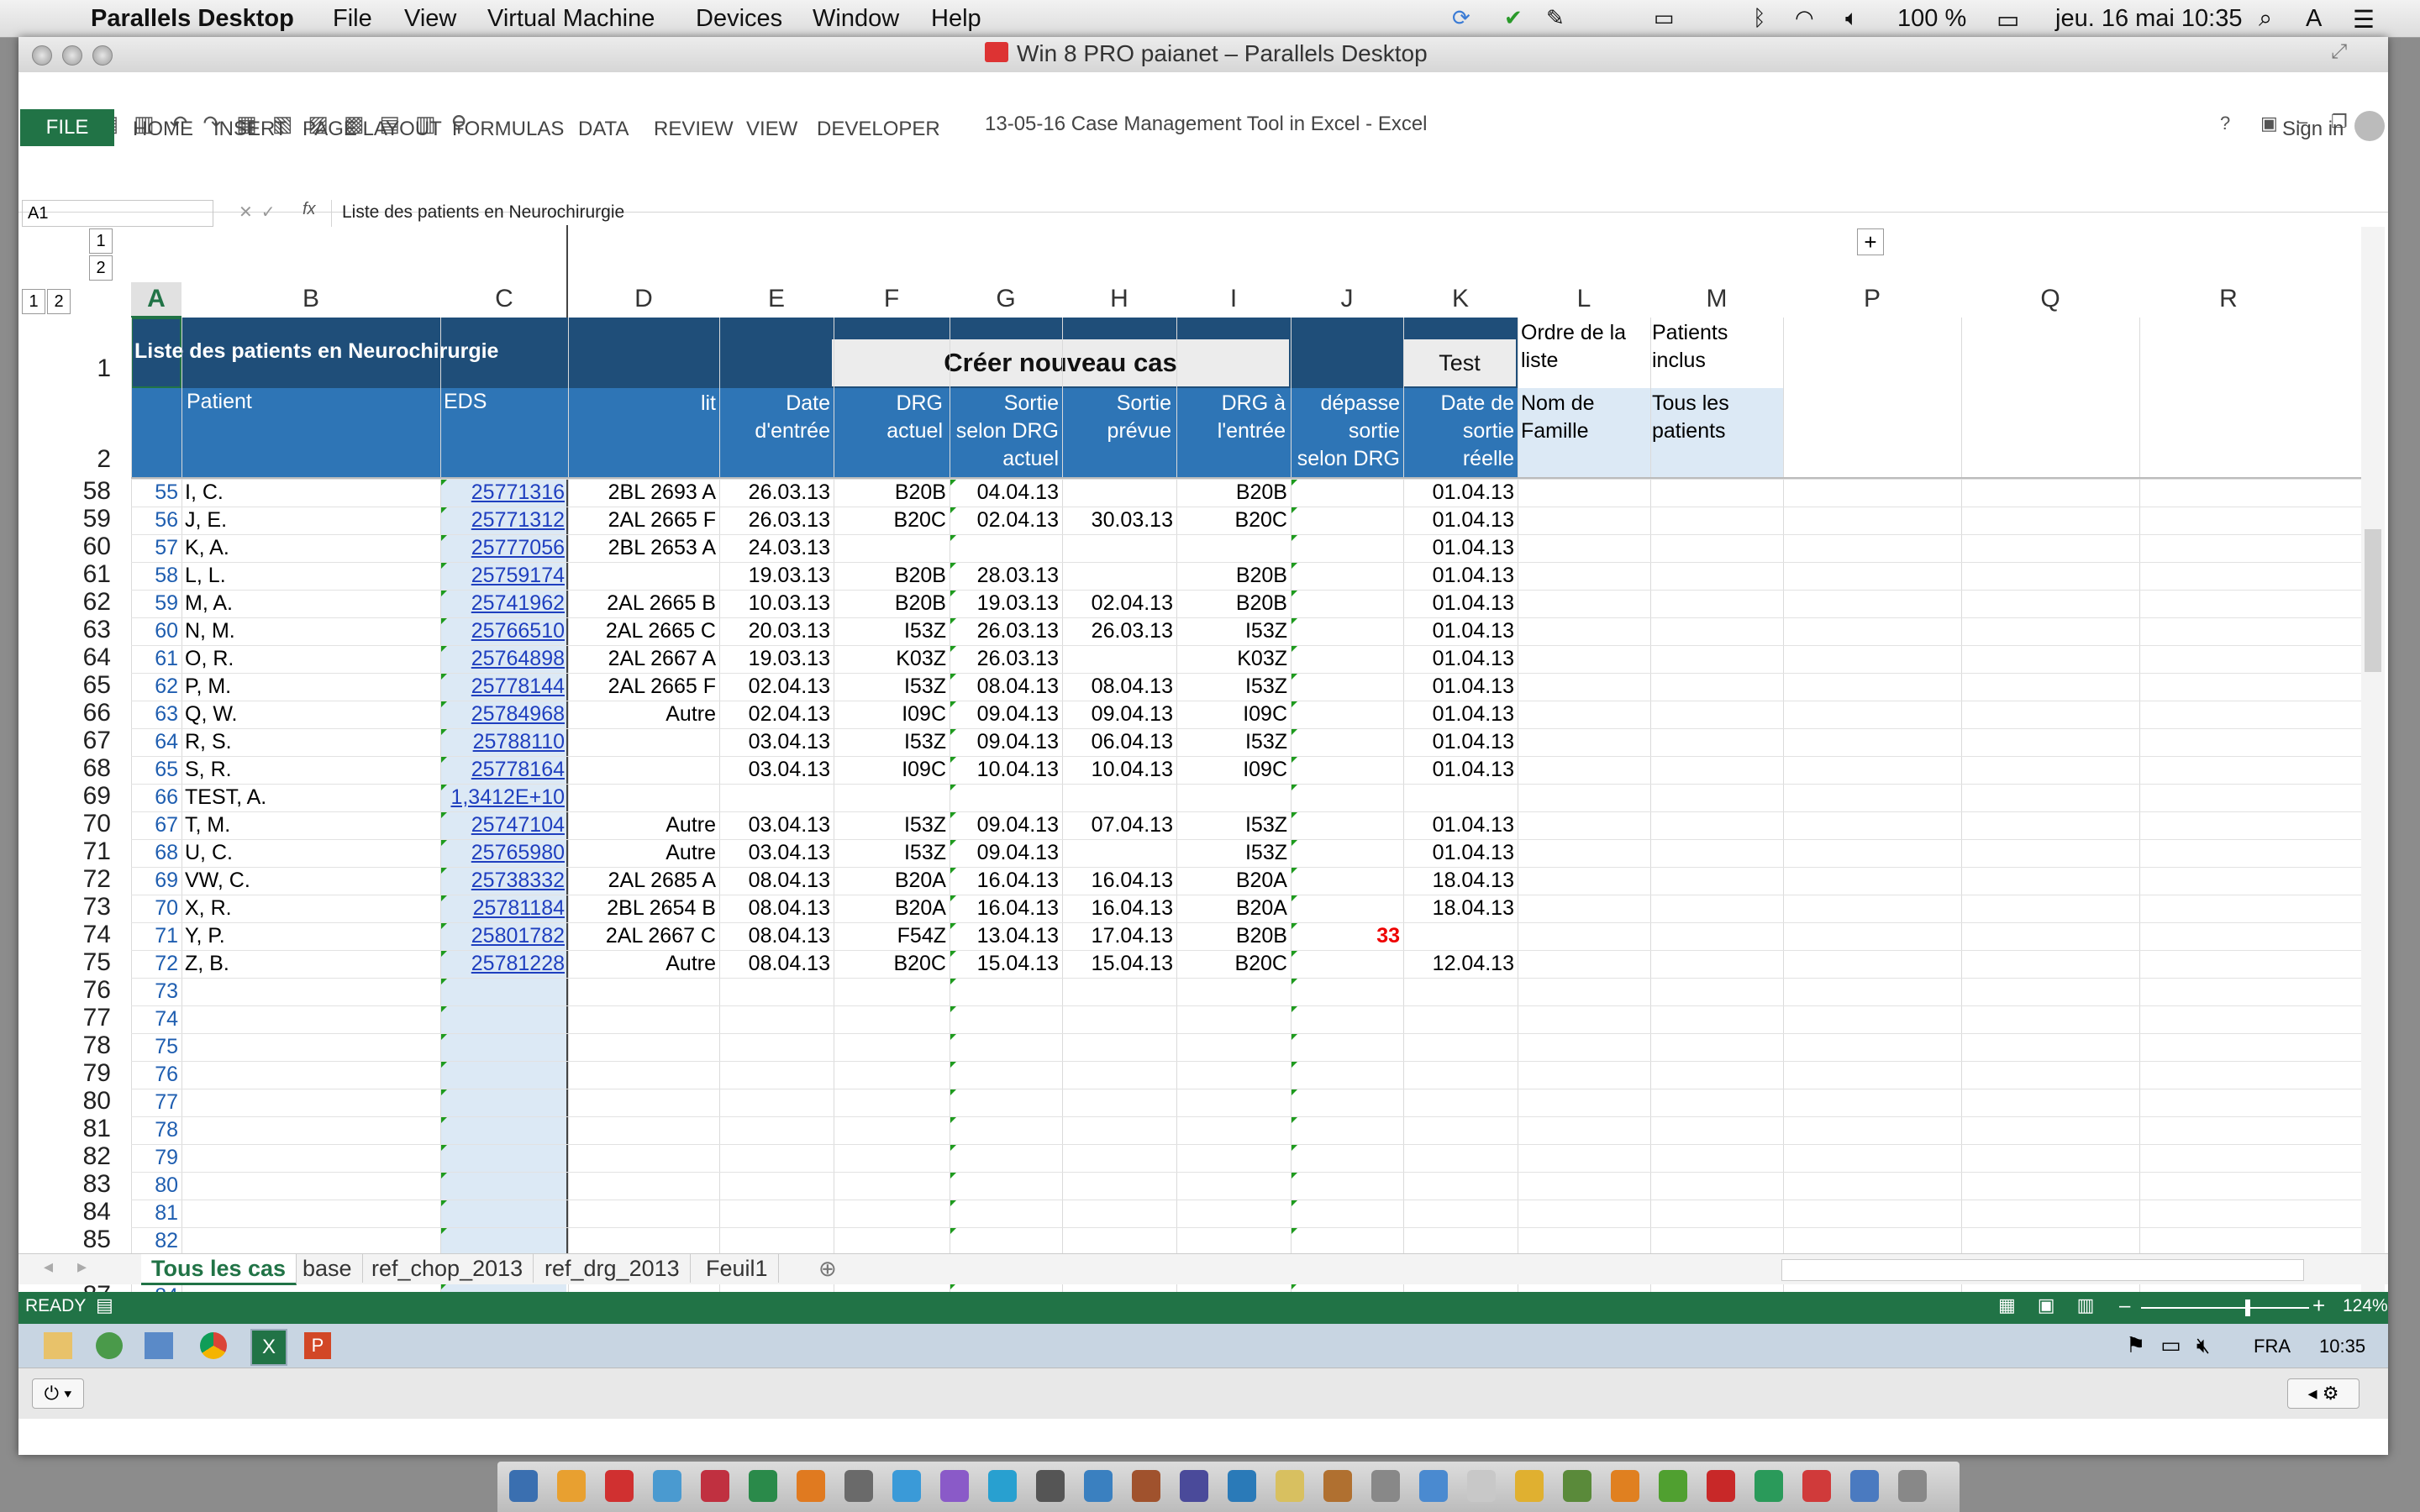 Image resolution: width=2420 pixels, height=1512 pixels. Describe the element at coordinates (82, 1267) in the screenshot. I see `tab-scroll-right-icon: ▸` at that location.